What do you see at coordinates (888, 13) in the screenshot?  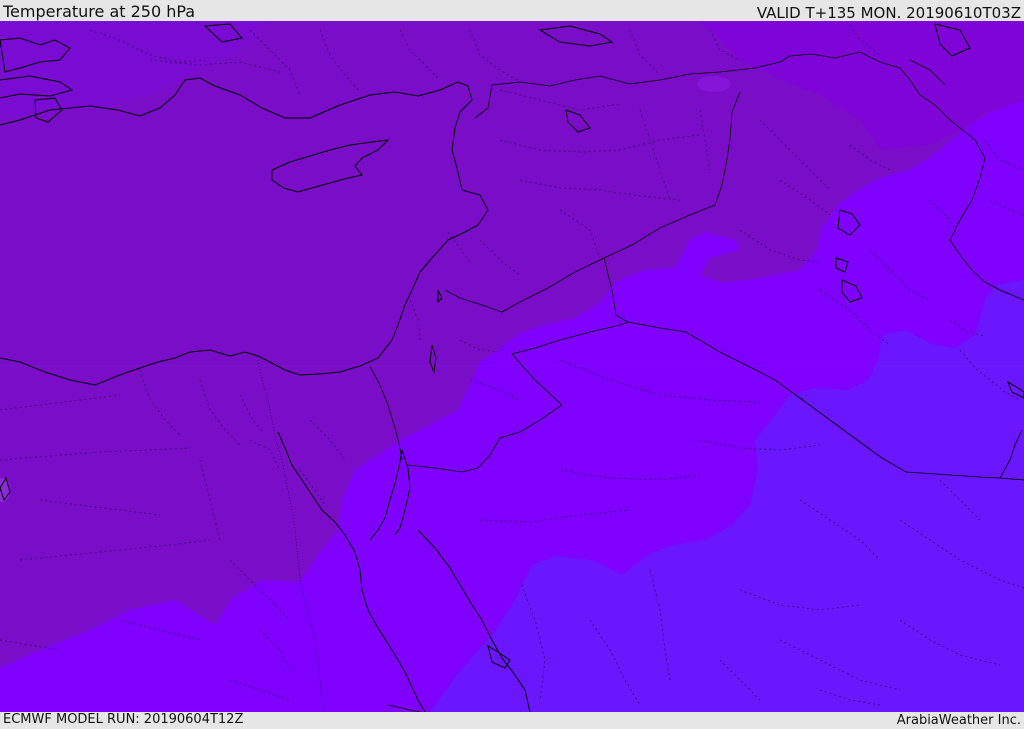 I see `valid-time: VALID T+135 MON. 20190610T03Z` at bounding box center [888, 13].